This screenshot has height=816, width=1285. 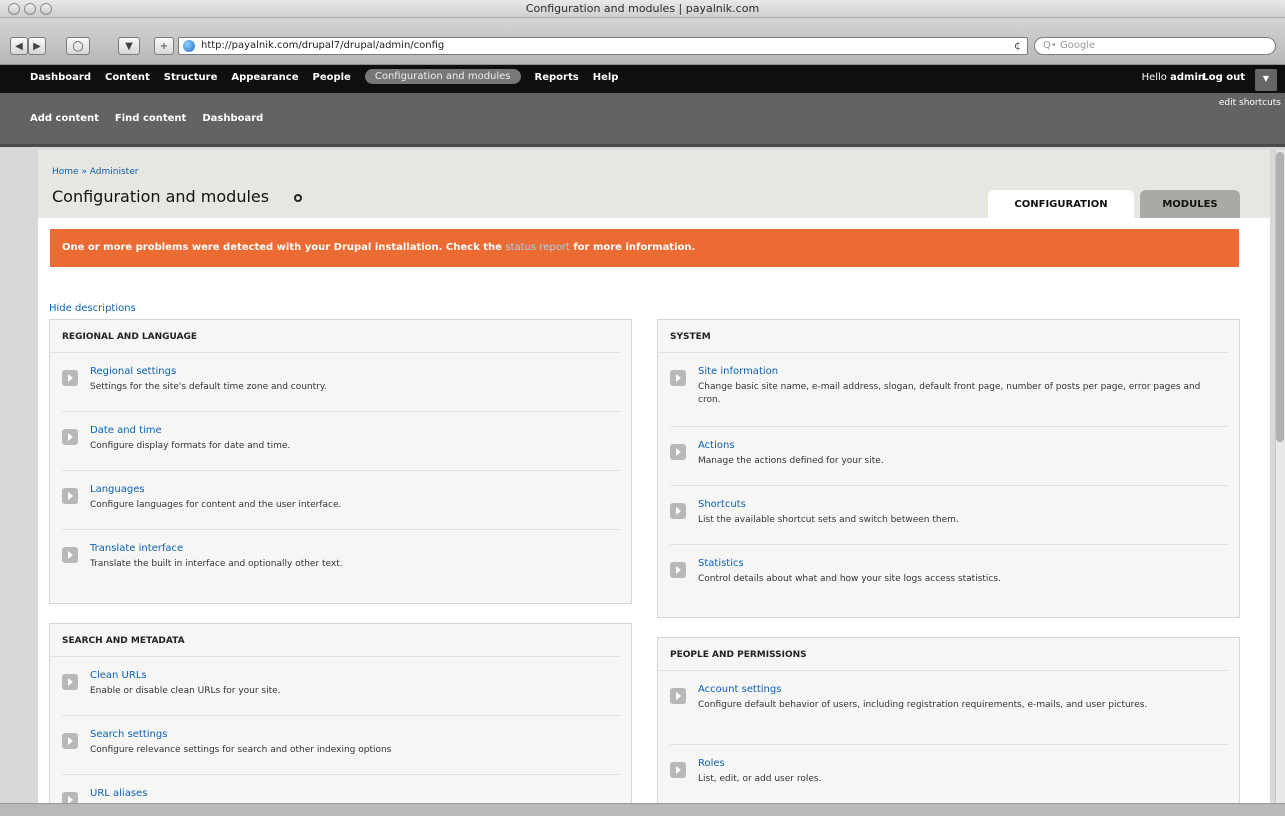 I want to click on menu-item-dashboard: Dashboard, so click(x=60, y=78).